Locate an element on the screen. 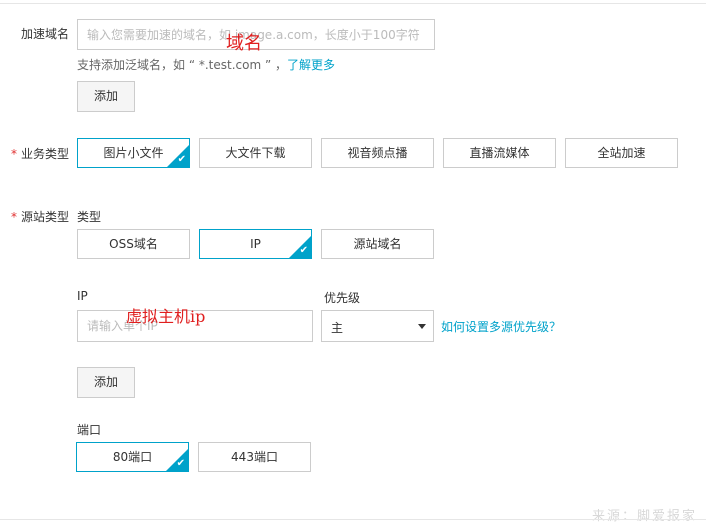 This screenshot has height=524, width=706. business-option-full-site: 全站加速 is located at coordinates (621, 153).